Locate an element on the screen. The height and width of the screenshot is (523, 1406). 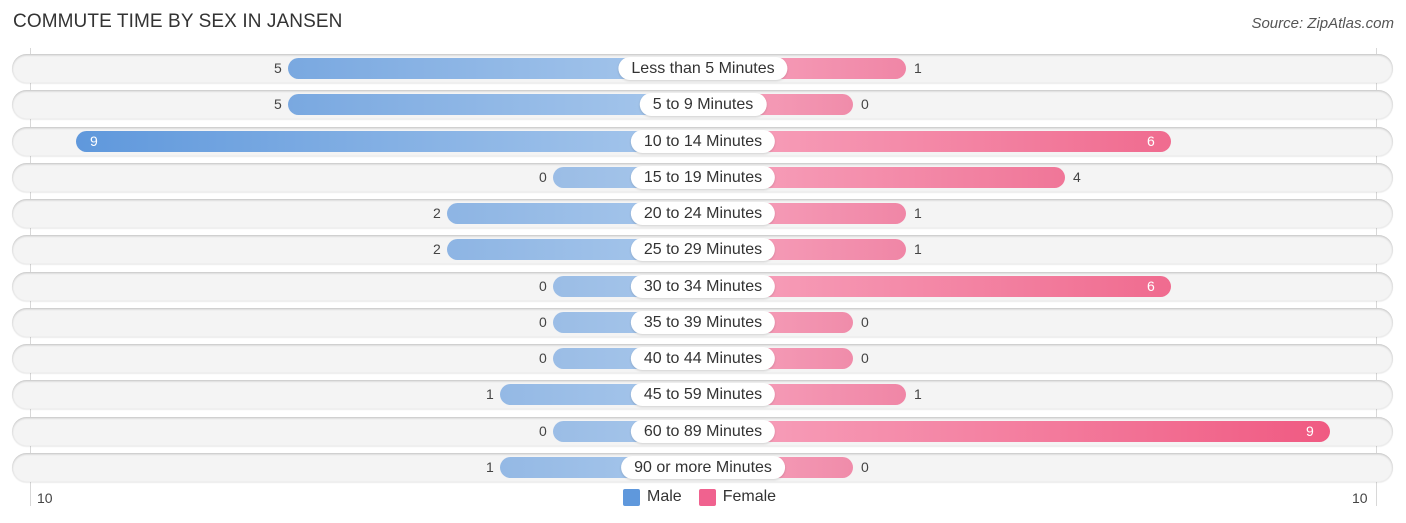
legend-swatch-female is located at coordinates (707, 497).